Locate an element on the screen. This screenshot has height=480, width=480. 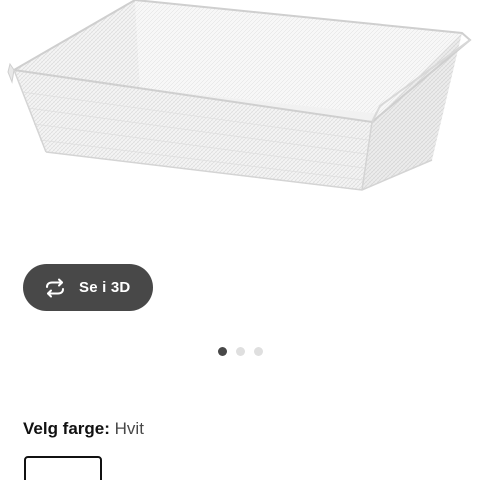
carousel-dots is located at coordinates (240, 351).